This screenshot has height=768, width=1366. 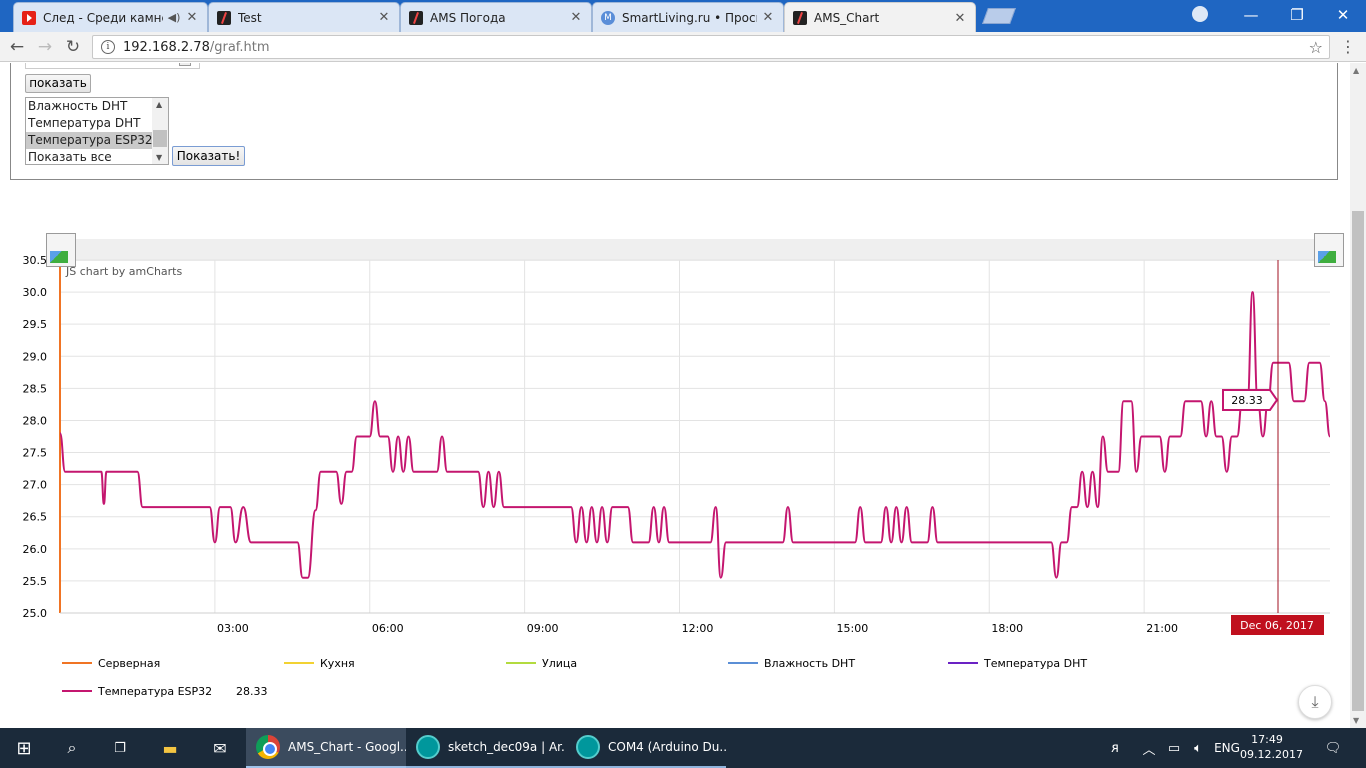 What do you see at coordinates (35, 324) in the screenshot?
I see `y-tick-label: 29.5` at bounding box center [35, 324].